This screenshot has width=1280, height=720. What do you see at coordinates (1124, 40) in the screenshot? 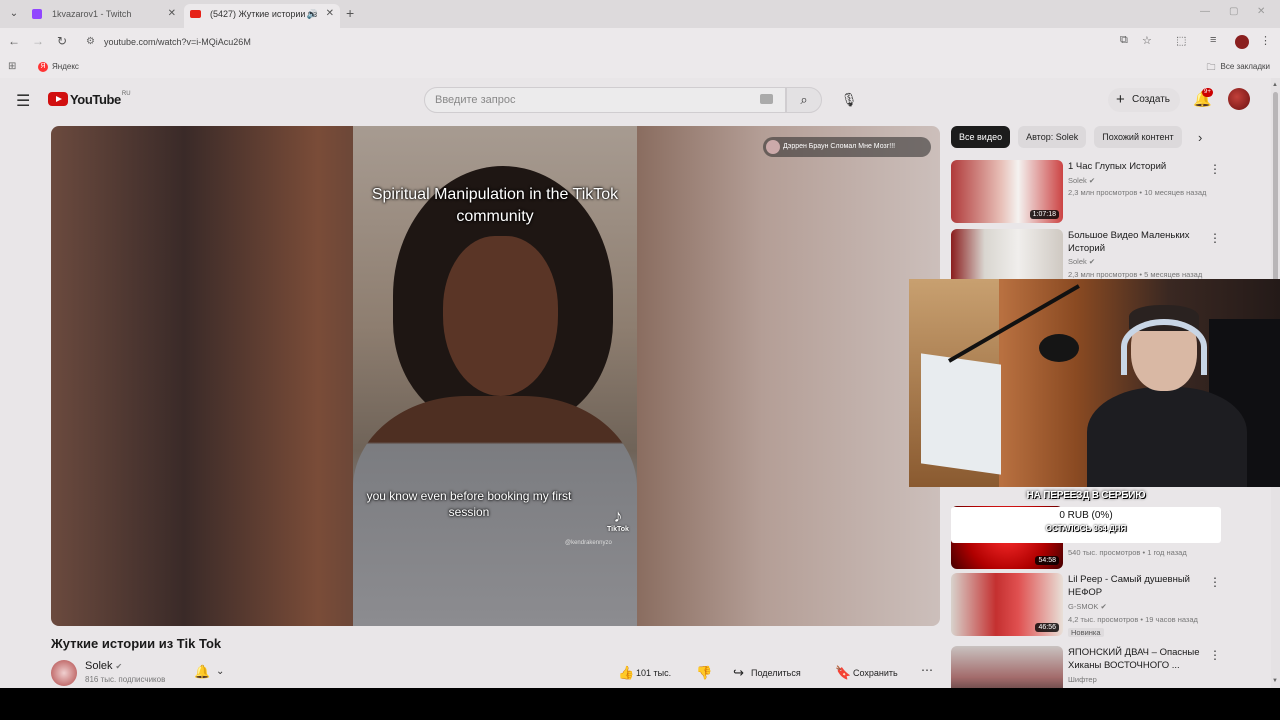
I see `install-app-icon: ⧉` at bounding box center [1124, 40].